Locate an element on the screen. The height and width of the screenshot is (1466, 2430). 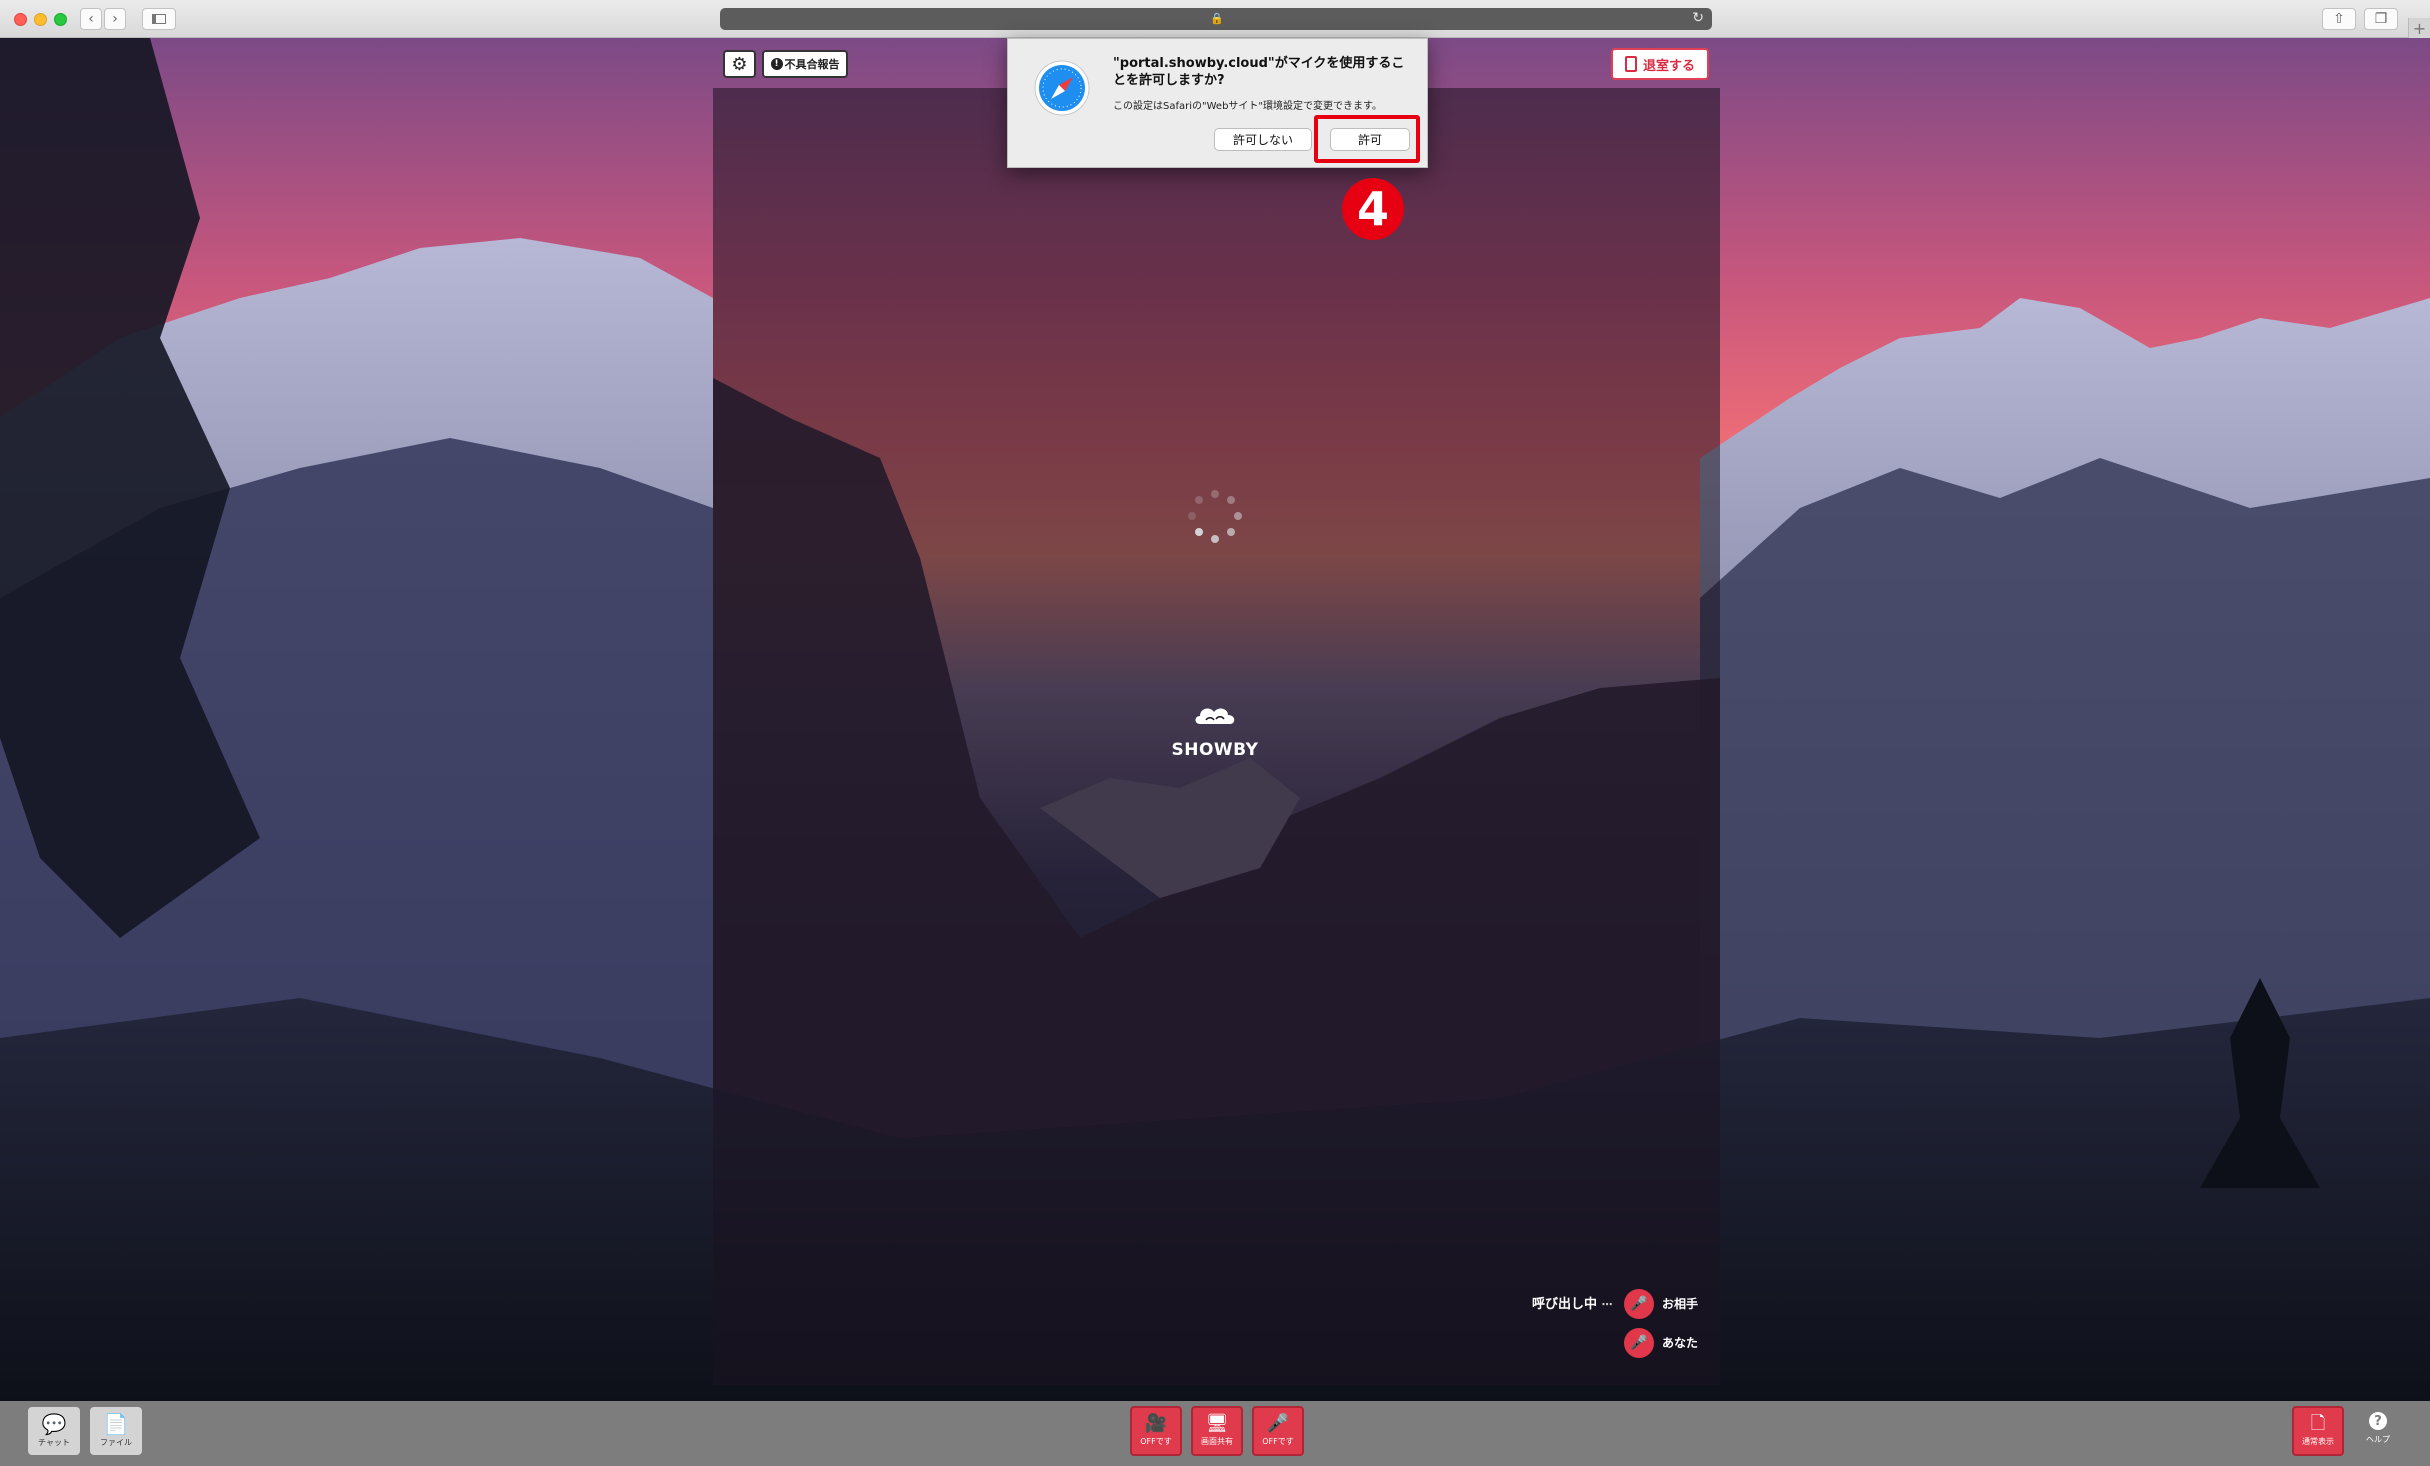
layout-icon: 🗋 is located at coordinates (2318, 1423).